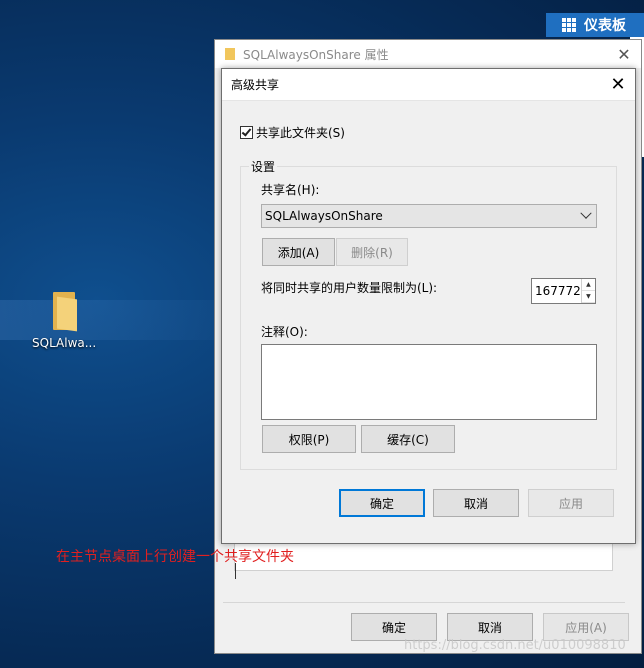 Image resolution: width=644 pixels, height=668 pixels. Describe the element at coordinates (382, 503) in the screenshot. I see `ok-button: 确定` at that location.